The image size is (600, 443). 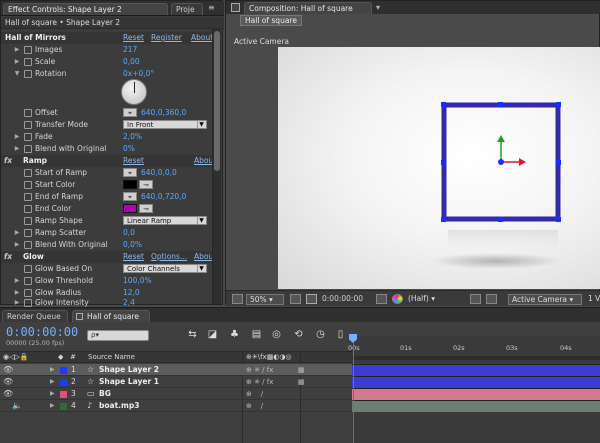 I want to click on view-dropdown: Active Camera ▾, so click(x=545, y=299).